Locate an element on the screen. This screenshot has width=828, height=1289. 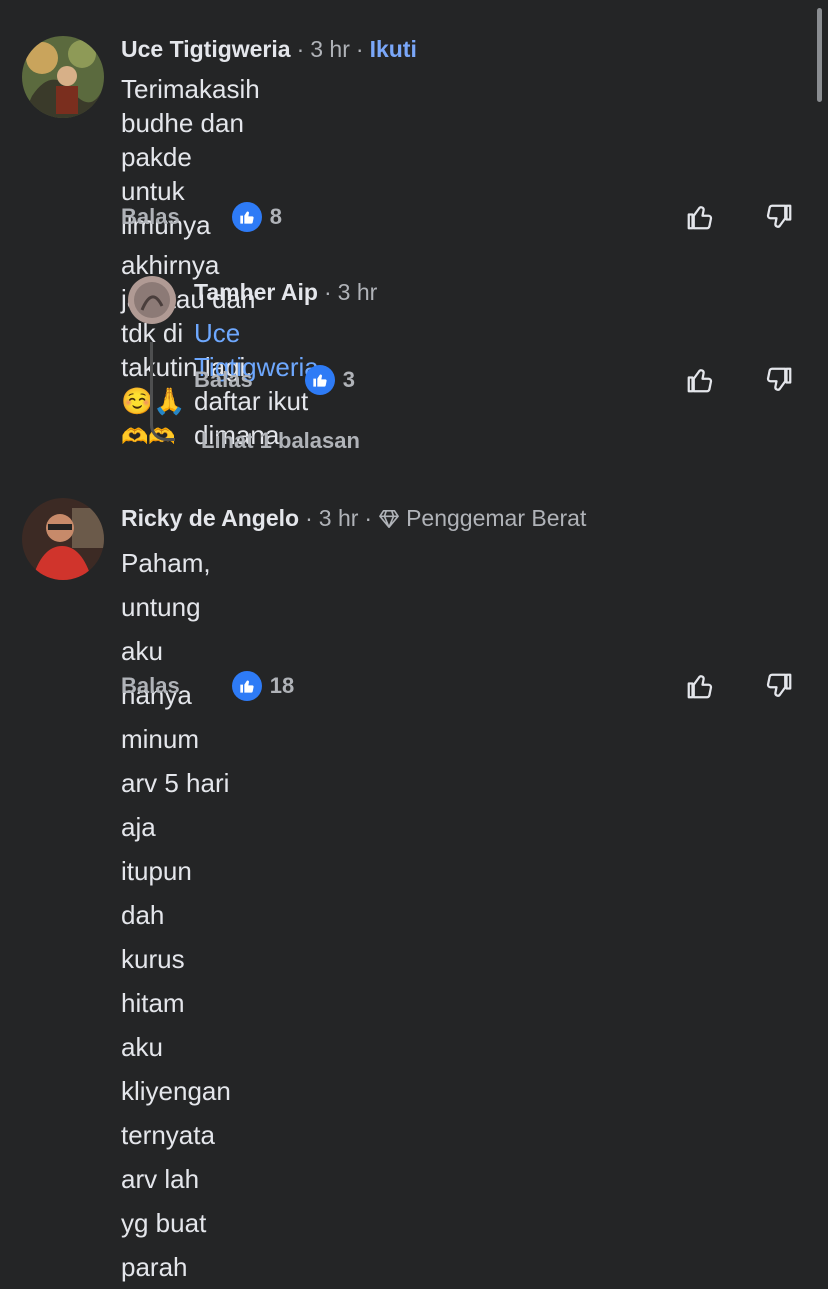
scrollbar is located at coordinates (819, 55).